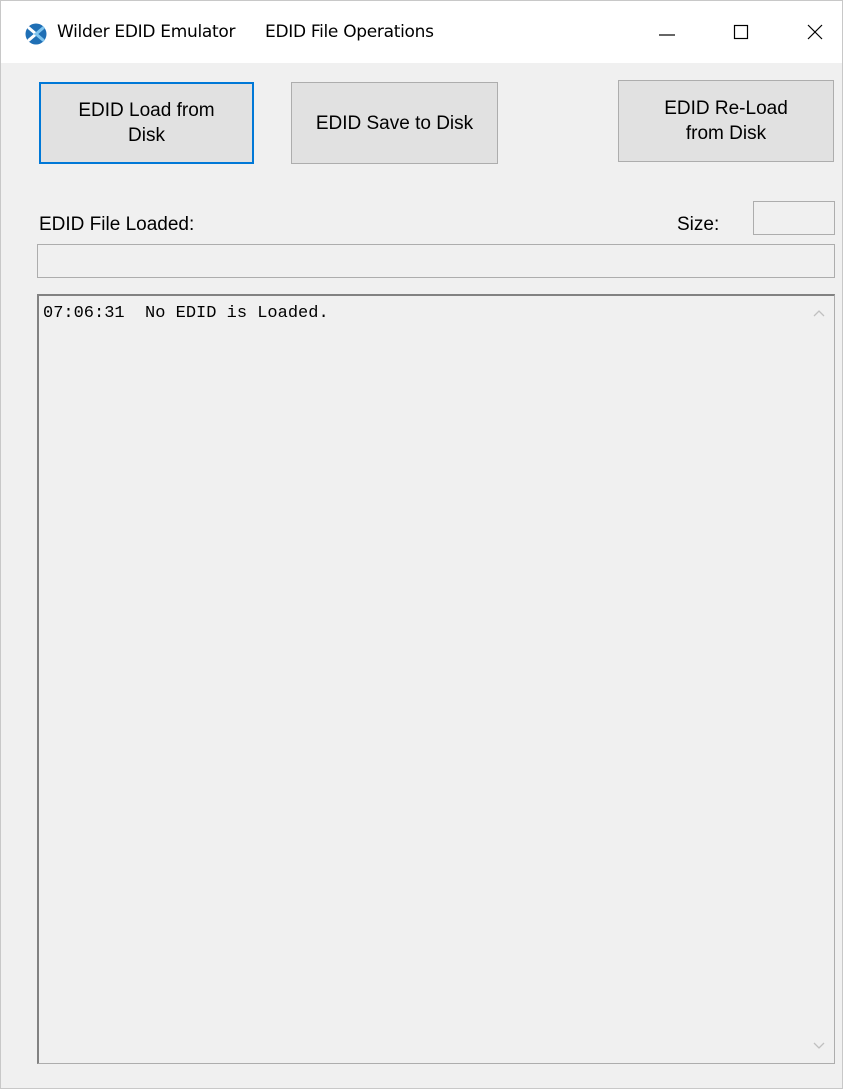 The height and width of the screenshot is (1089, 843). I want to click on maximize-icon, so click(741, 32).